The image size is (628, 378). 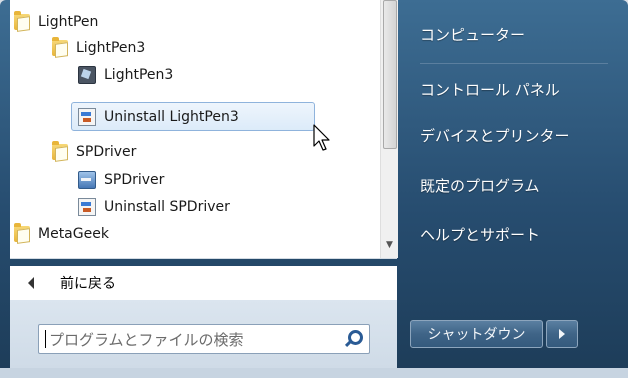 I want to click on search-input: プログラムとファイルの検索, so click(x=204, y=339).